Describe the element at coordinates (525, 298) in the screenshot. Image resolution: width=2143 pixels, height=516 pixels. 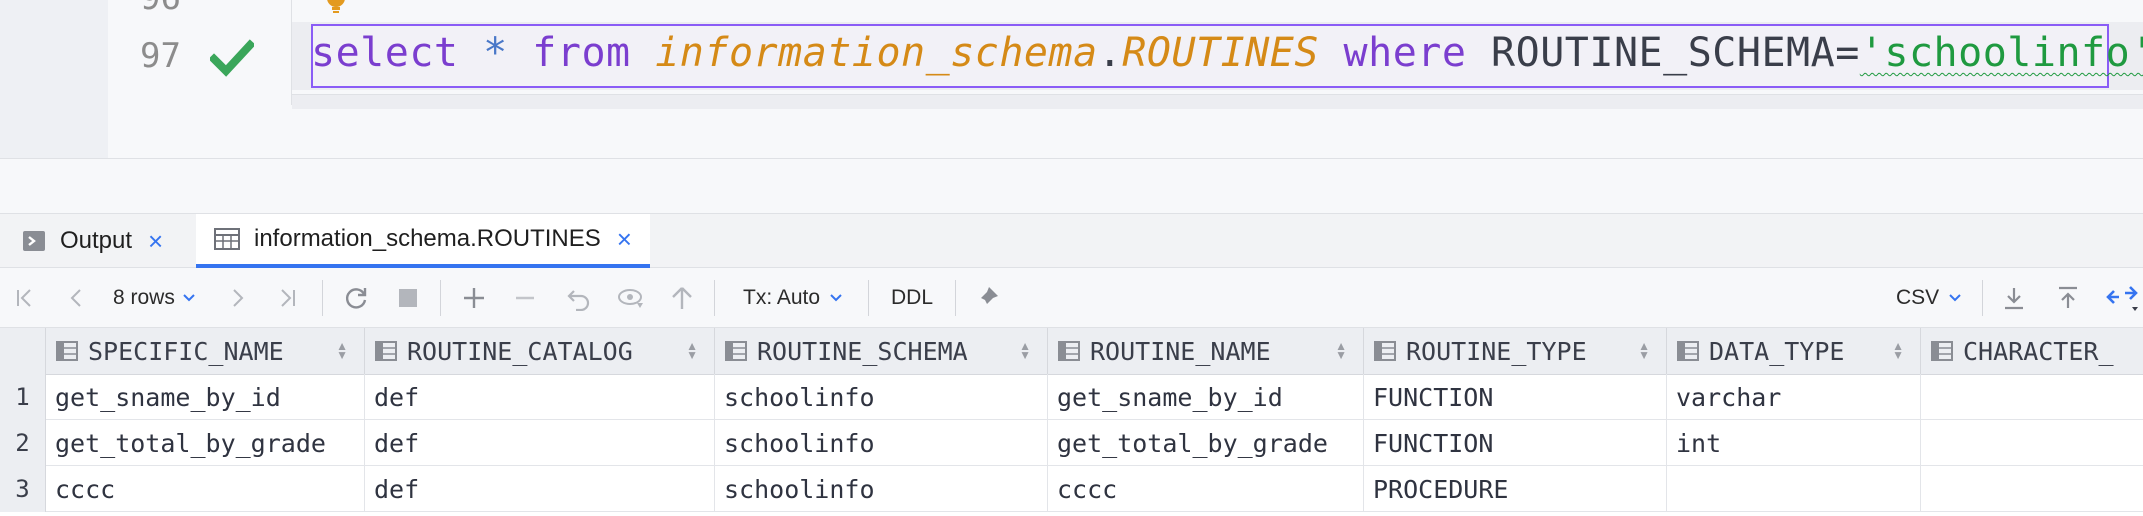
I see `delete-row-icon` at that location.